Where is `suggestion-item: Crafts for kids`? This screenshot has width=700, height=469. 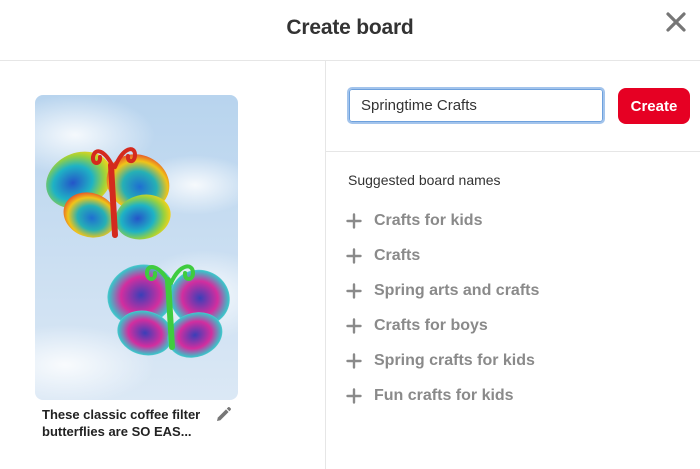 suggestion-item: Crafts for kids is located at coordinates (442, 220).